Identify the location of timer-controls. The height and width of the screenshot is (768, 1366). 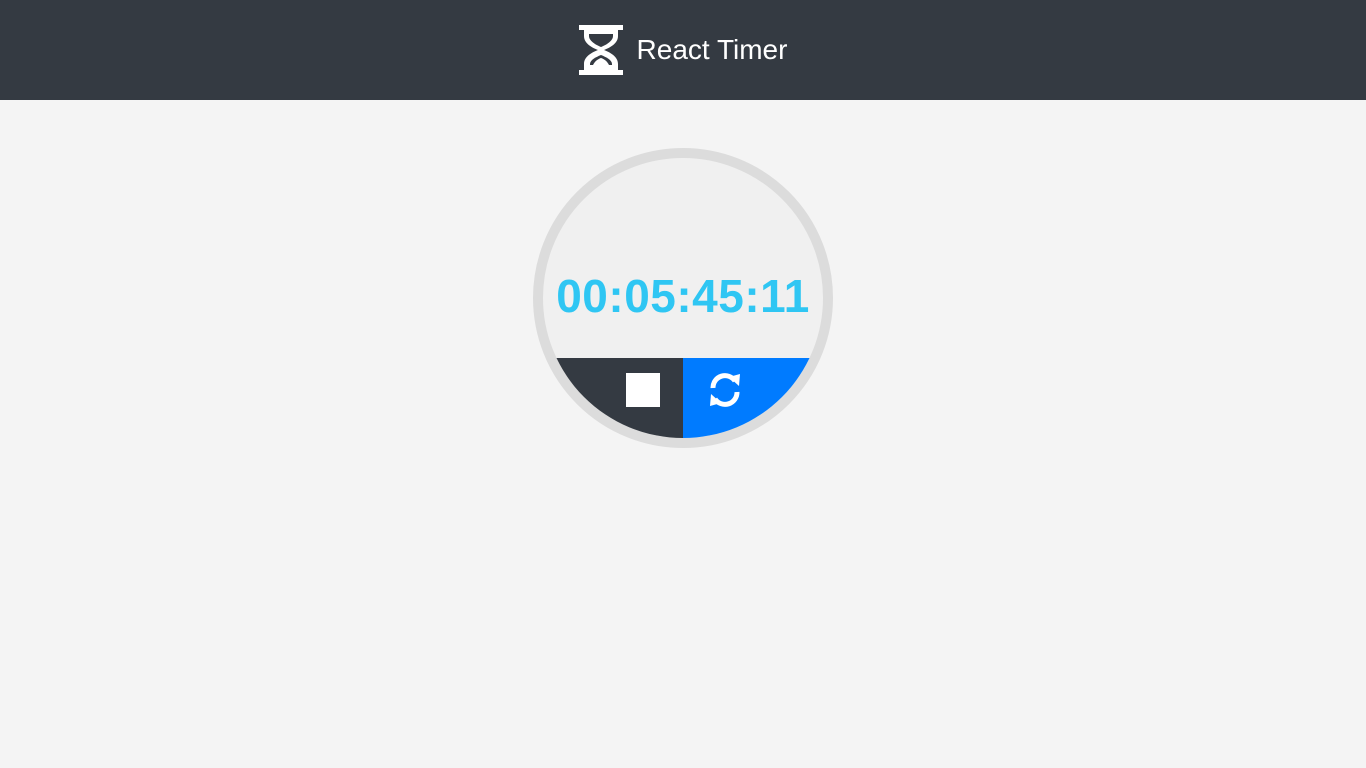
(683, 398).